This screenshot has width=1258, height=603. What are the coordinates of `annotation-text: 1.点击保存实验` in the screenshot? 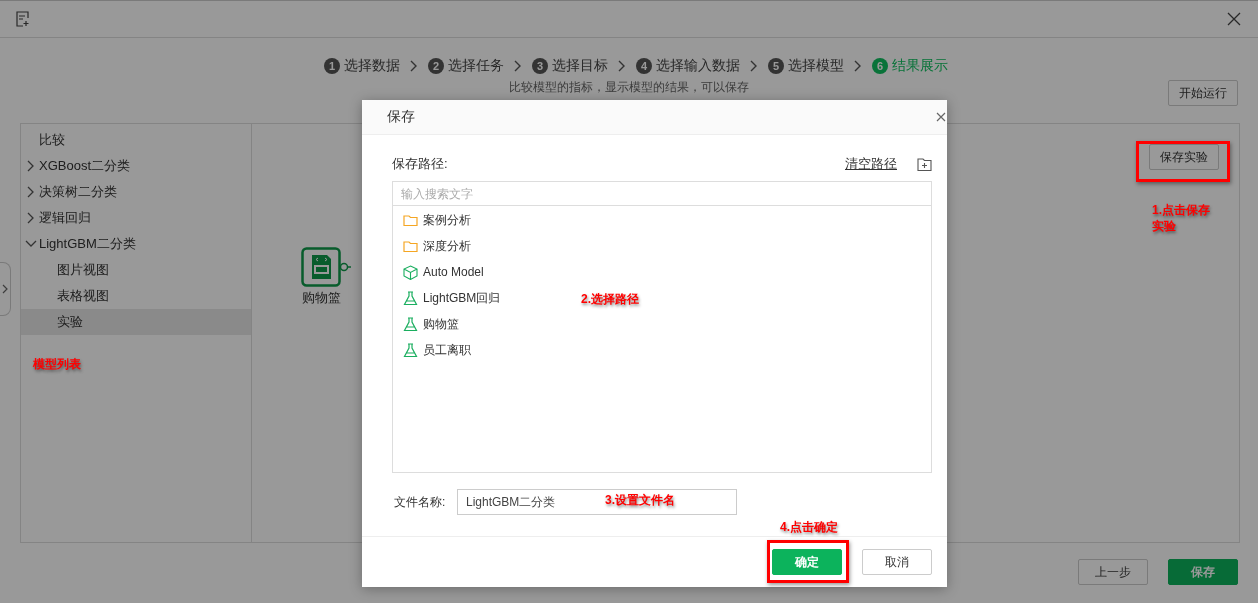 It's located at (1181, 218).